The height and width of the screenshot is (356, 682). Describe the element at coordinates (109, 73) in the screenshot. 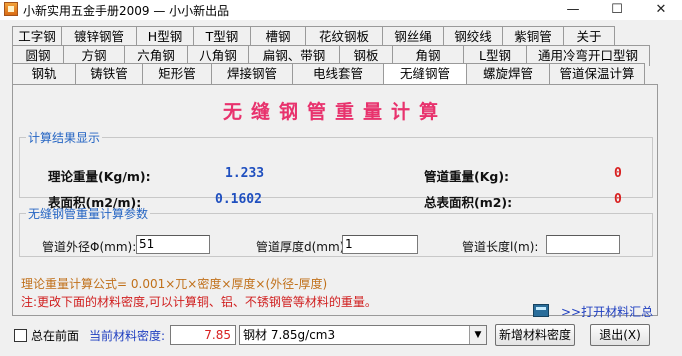

I see `tab-cast-iron-pipe: 铸铁管` at that location.